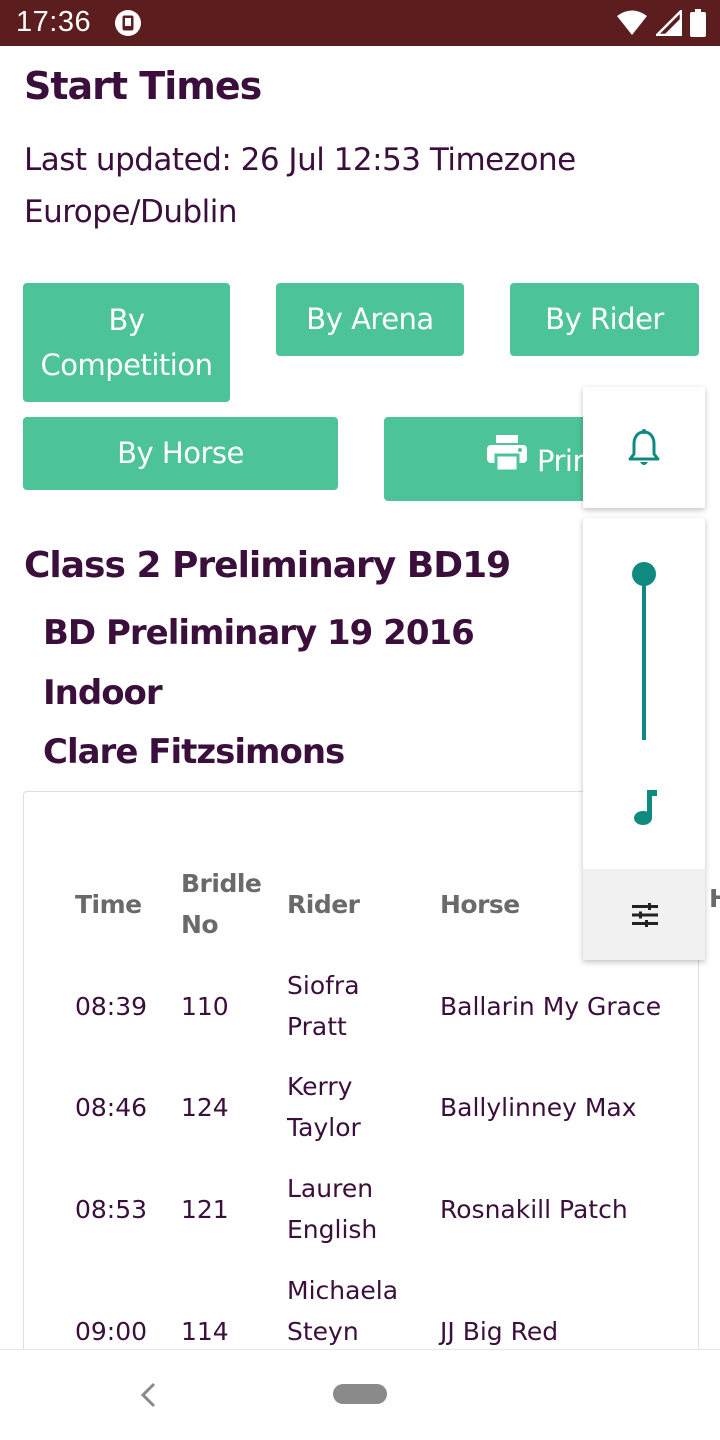 The width and height of the screenshot is (720, 1440). I want to click on column-header-bridle-no: Bridle No, so click(221, 904).